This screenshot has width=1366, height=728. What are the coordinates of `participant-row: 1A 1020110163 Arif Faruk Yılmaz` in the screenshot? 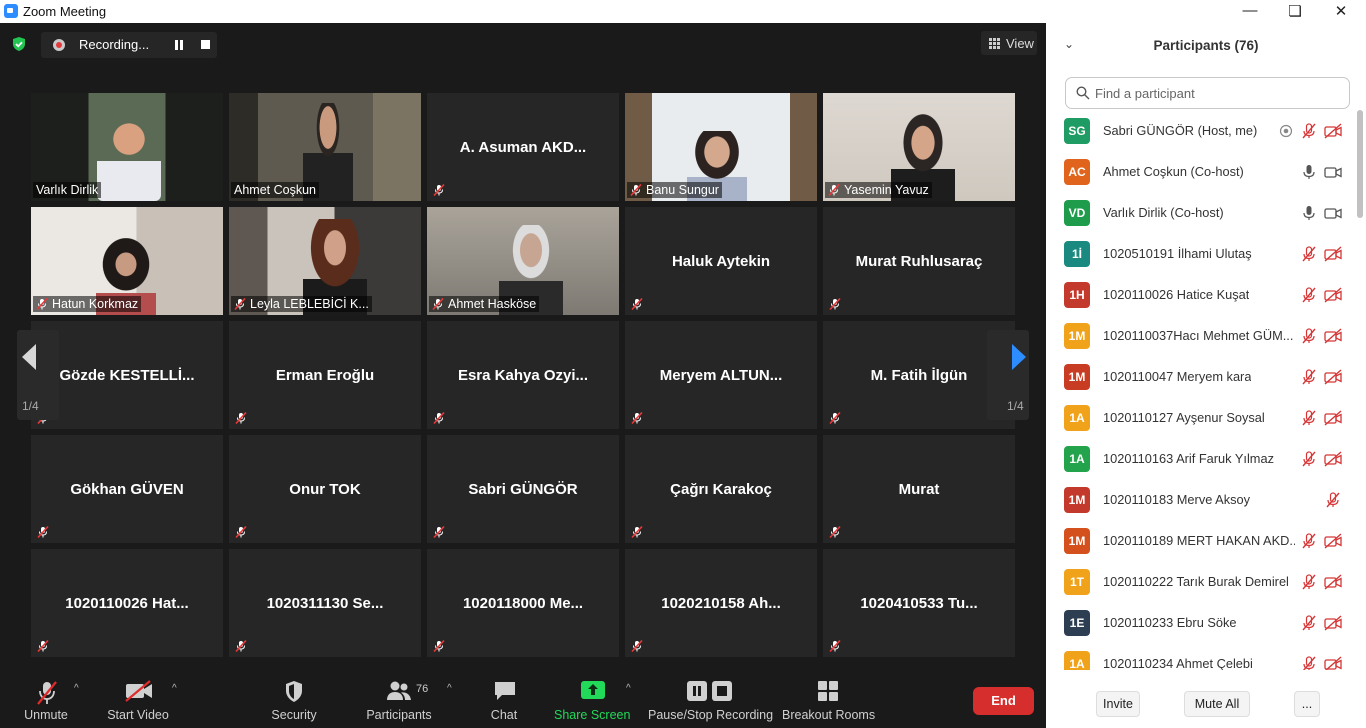 It's located at (1201, 458).